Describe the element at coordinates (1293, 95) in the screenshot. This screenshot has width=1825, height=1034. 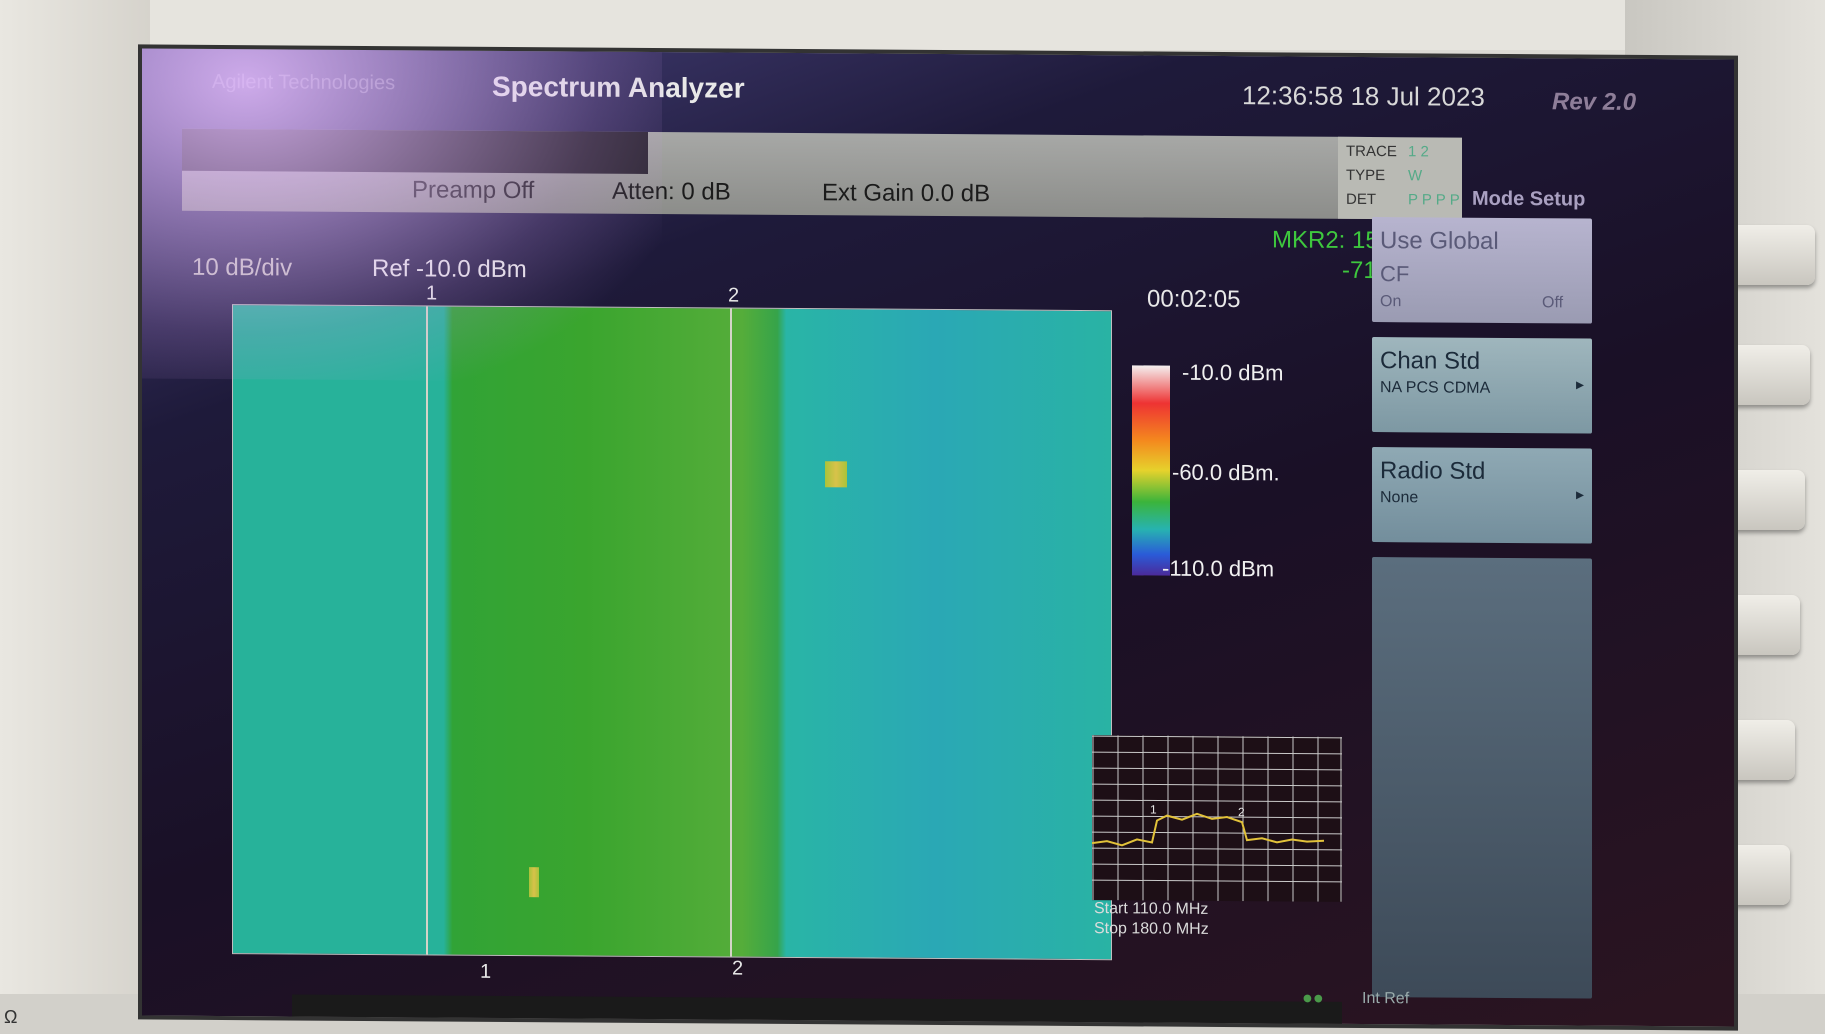
I see `clock-time: 12:36:58` at that location.